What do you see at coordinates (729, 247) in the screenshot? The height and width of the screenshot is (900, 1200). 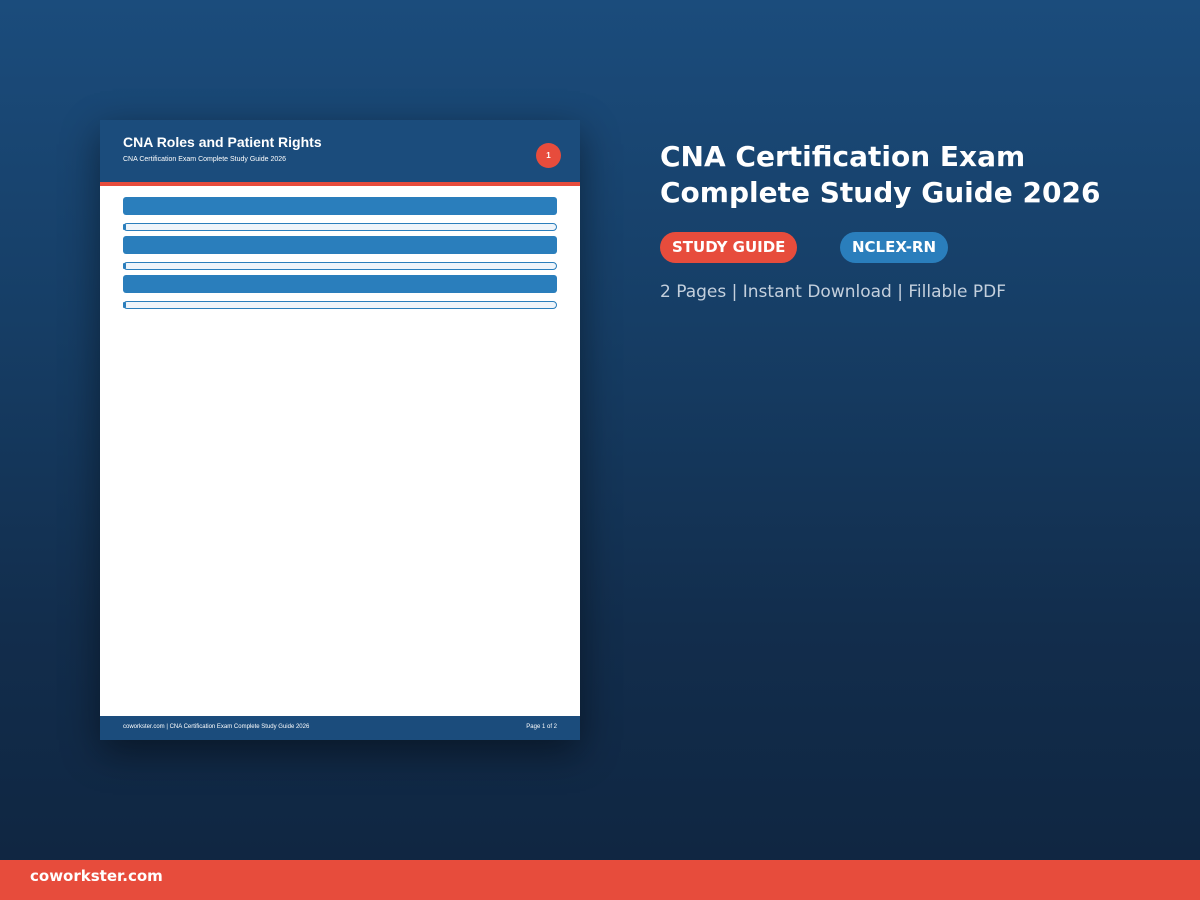 I see `study-guide-badge: STUDY GUIDE` at bounding box center [729, 247].